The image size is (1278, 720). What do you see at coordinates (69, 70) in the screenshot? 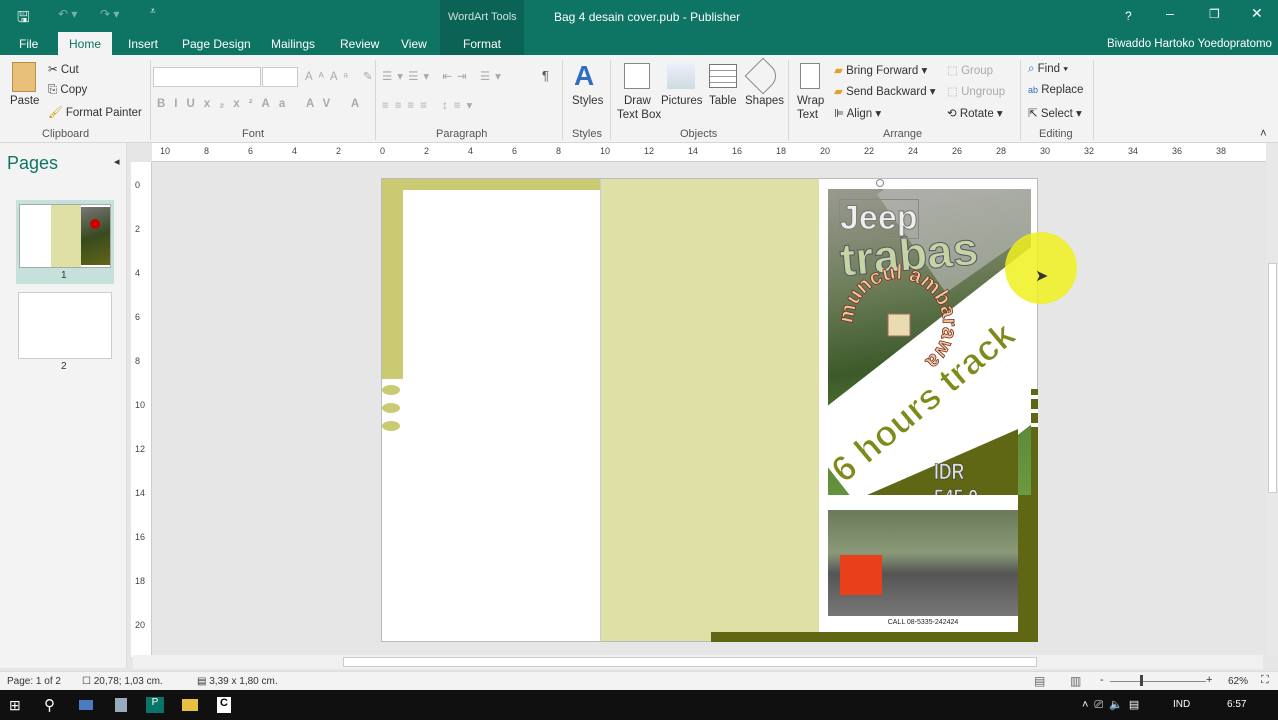
I see `cut-label: Cut` at bounding box center [69, 70].